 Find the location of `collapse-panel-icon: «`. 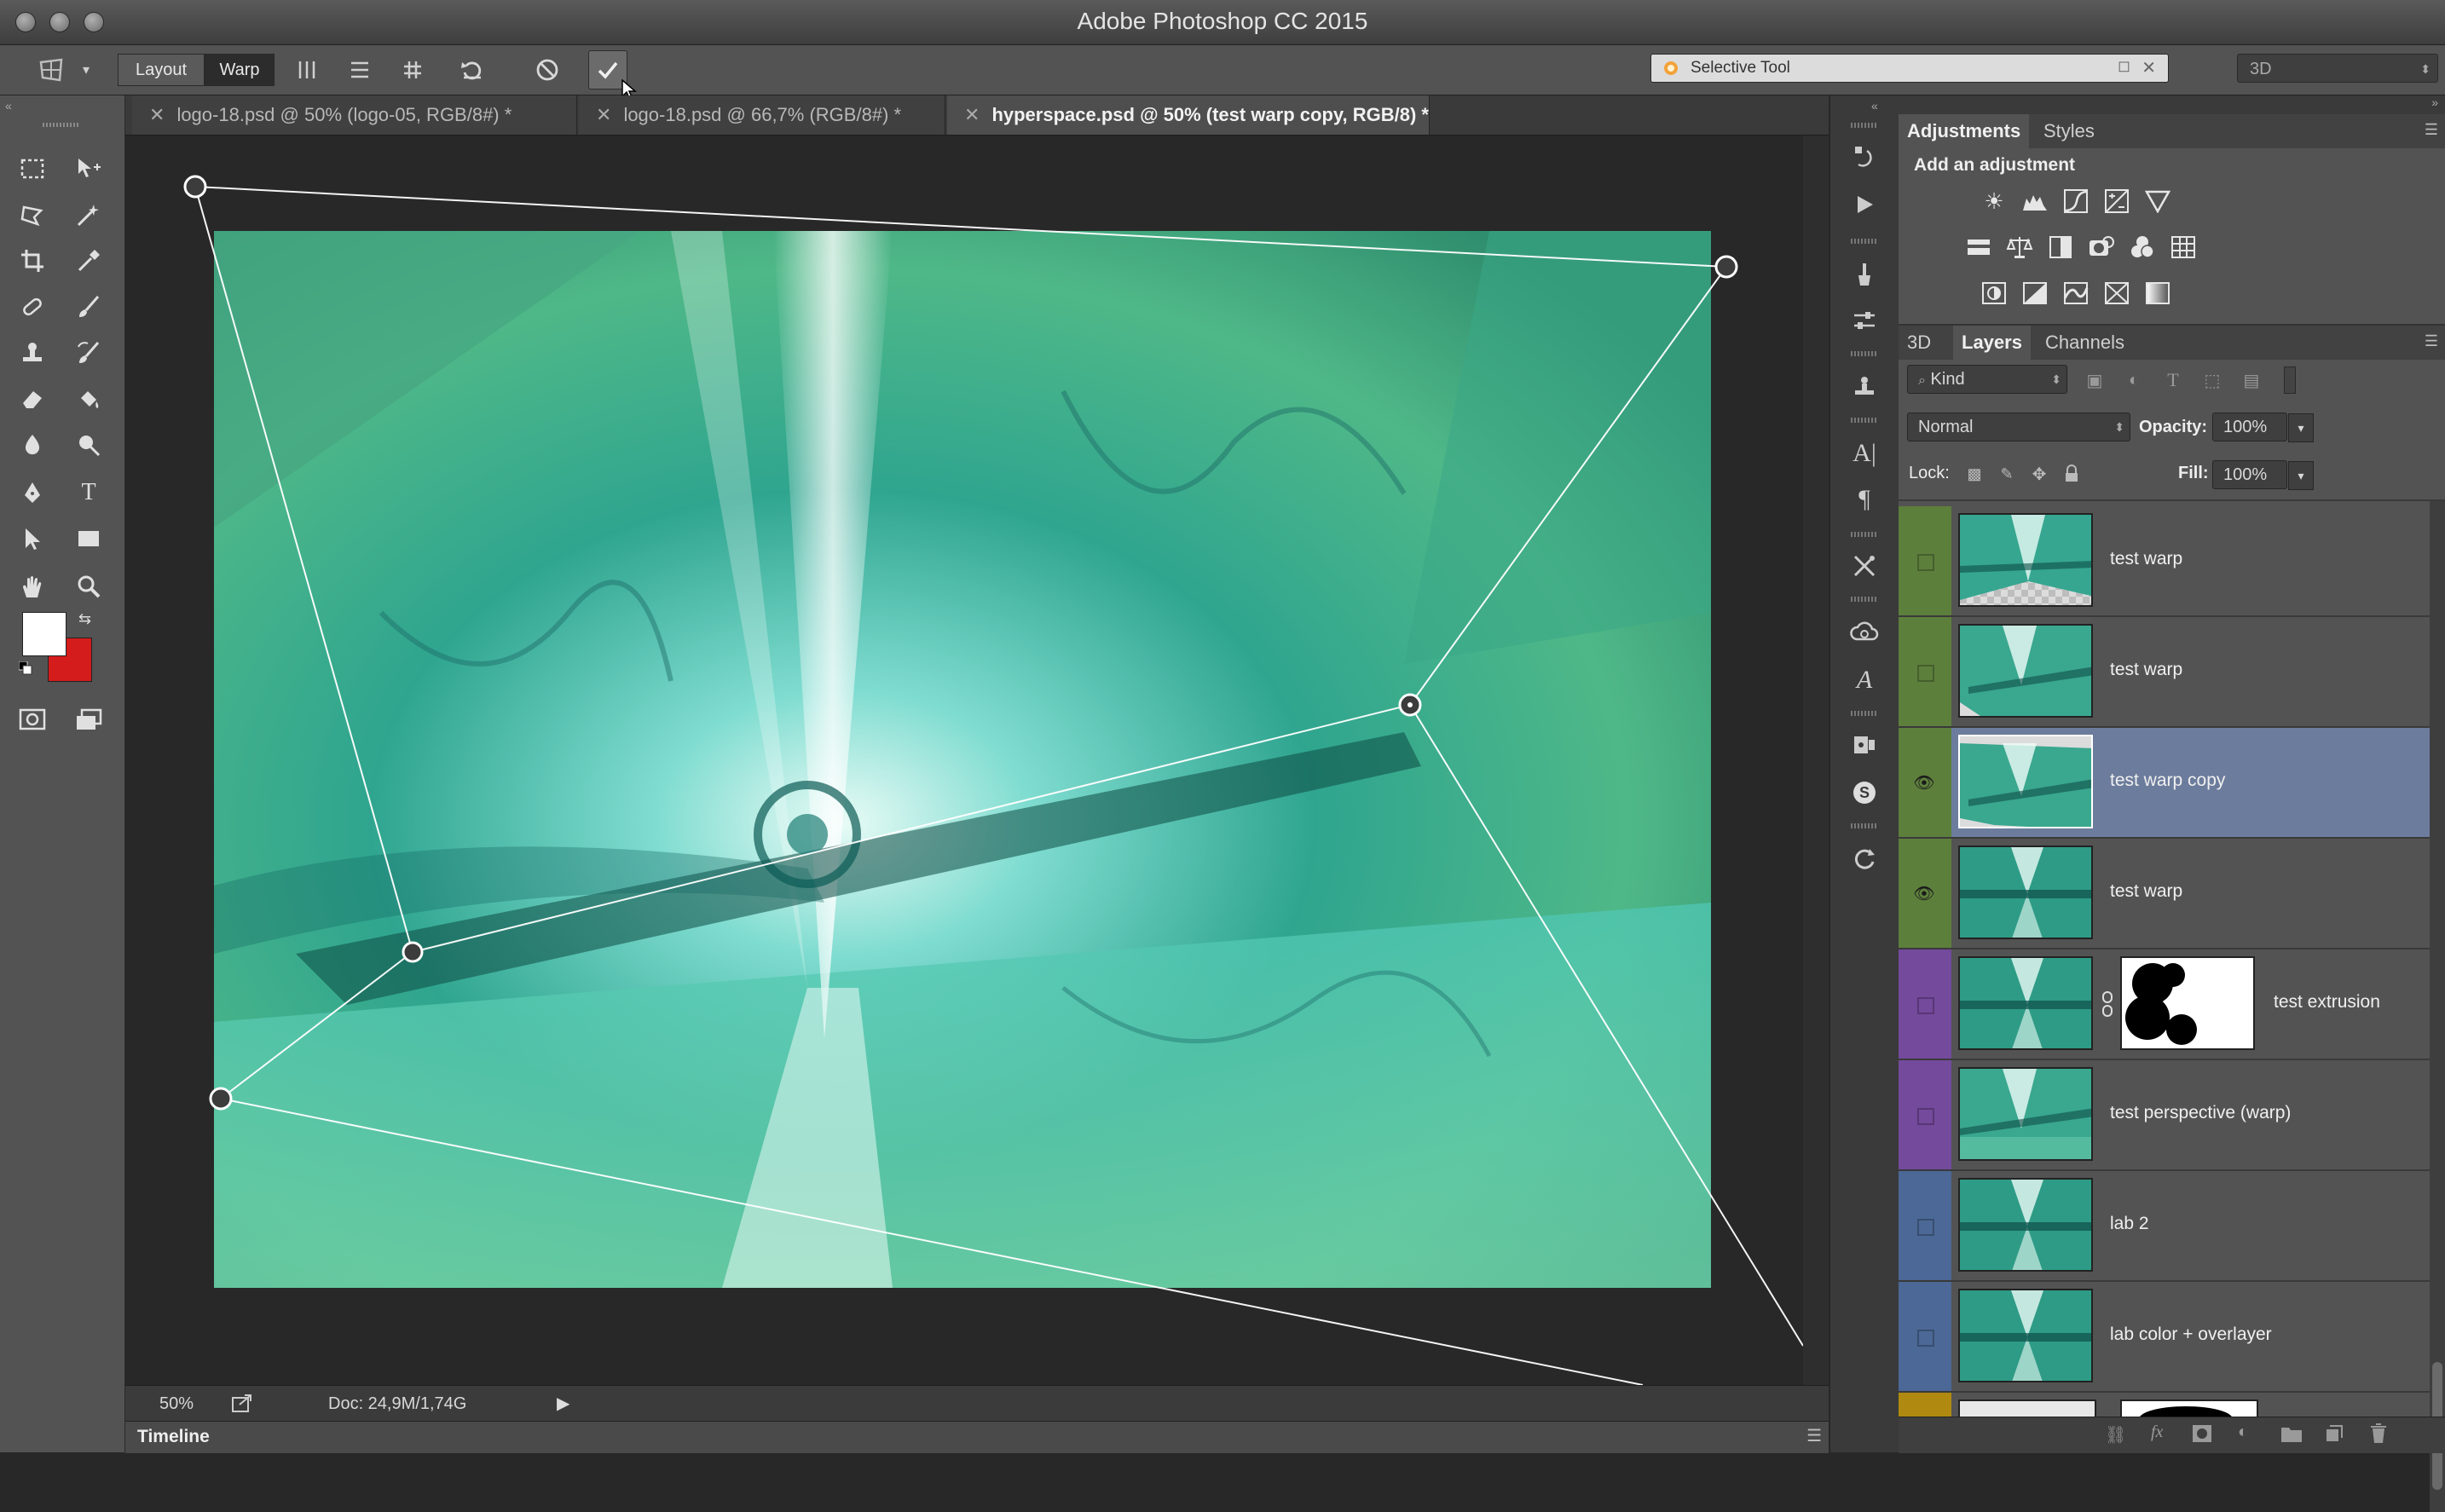

collapse-panel-icon: « is located at coordinates (8, 106).